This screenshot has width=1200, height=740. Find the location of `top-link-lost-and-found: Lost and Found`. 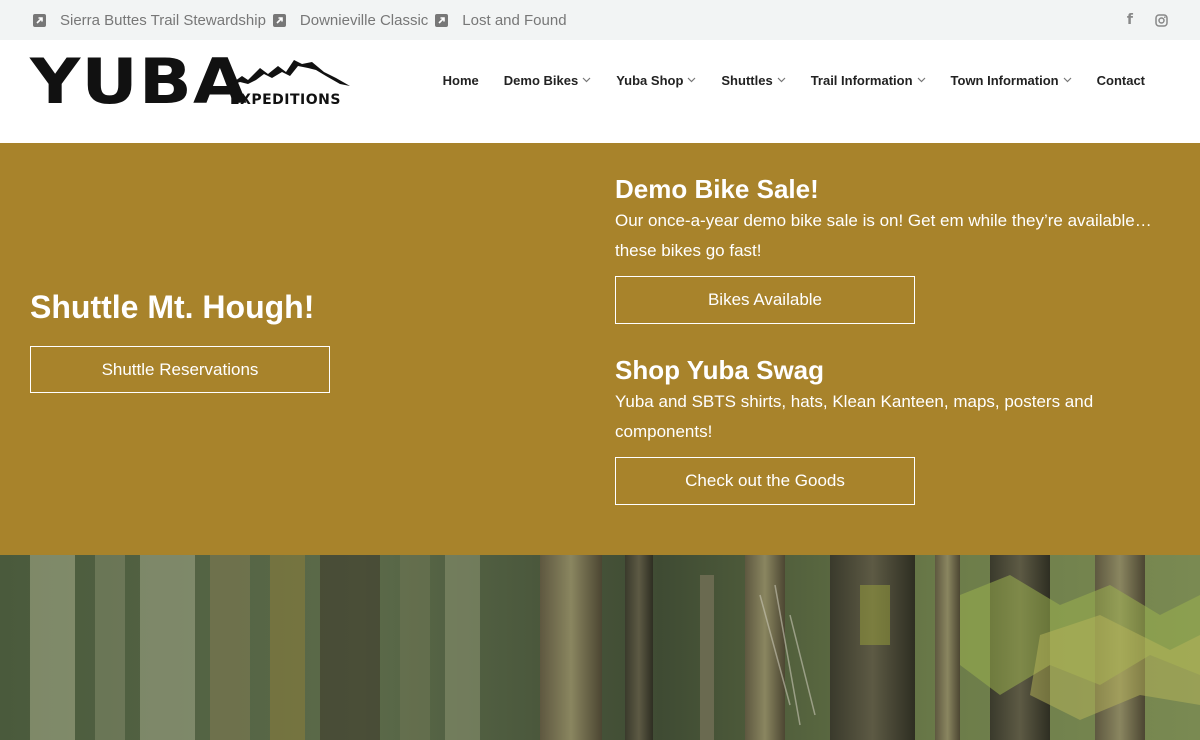

top-link-lost-and-found: Lost and Found is located at coordinates (501, 20).